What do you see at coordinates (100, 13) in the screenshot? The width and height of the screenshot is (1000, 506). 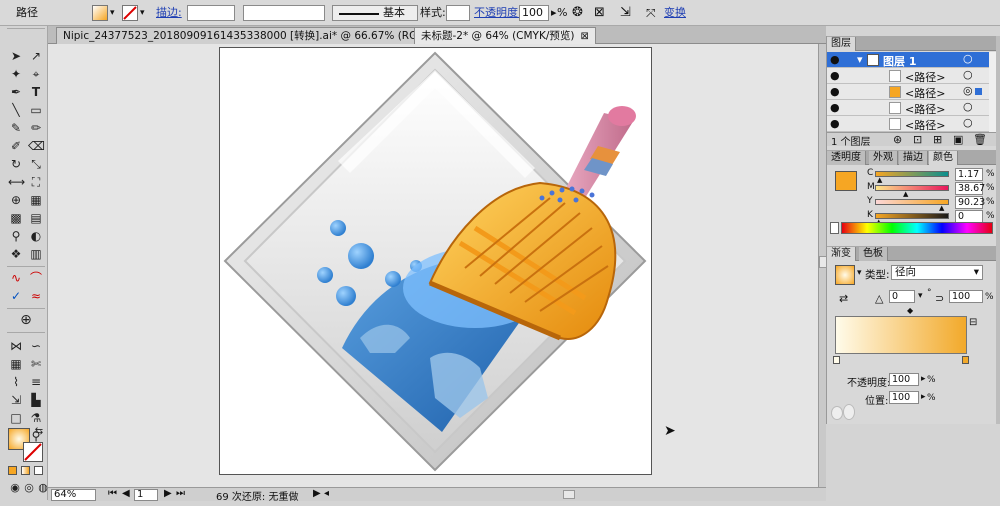 I see `fill-swatch` at bounding box center [100, 13].